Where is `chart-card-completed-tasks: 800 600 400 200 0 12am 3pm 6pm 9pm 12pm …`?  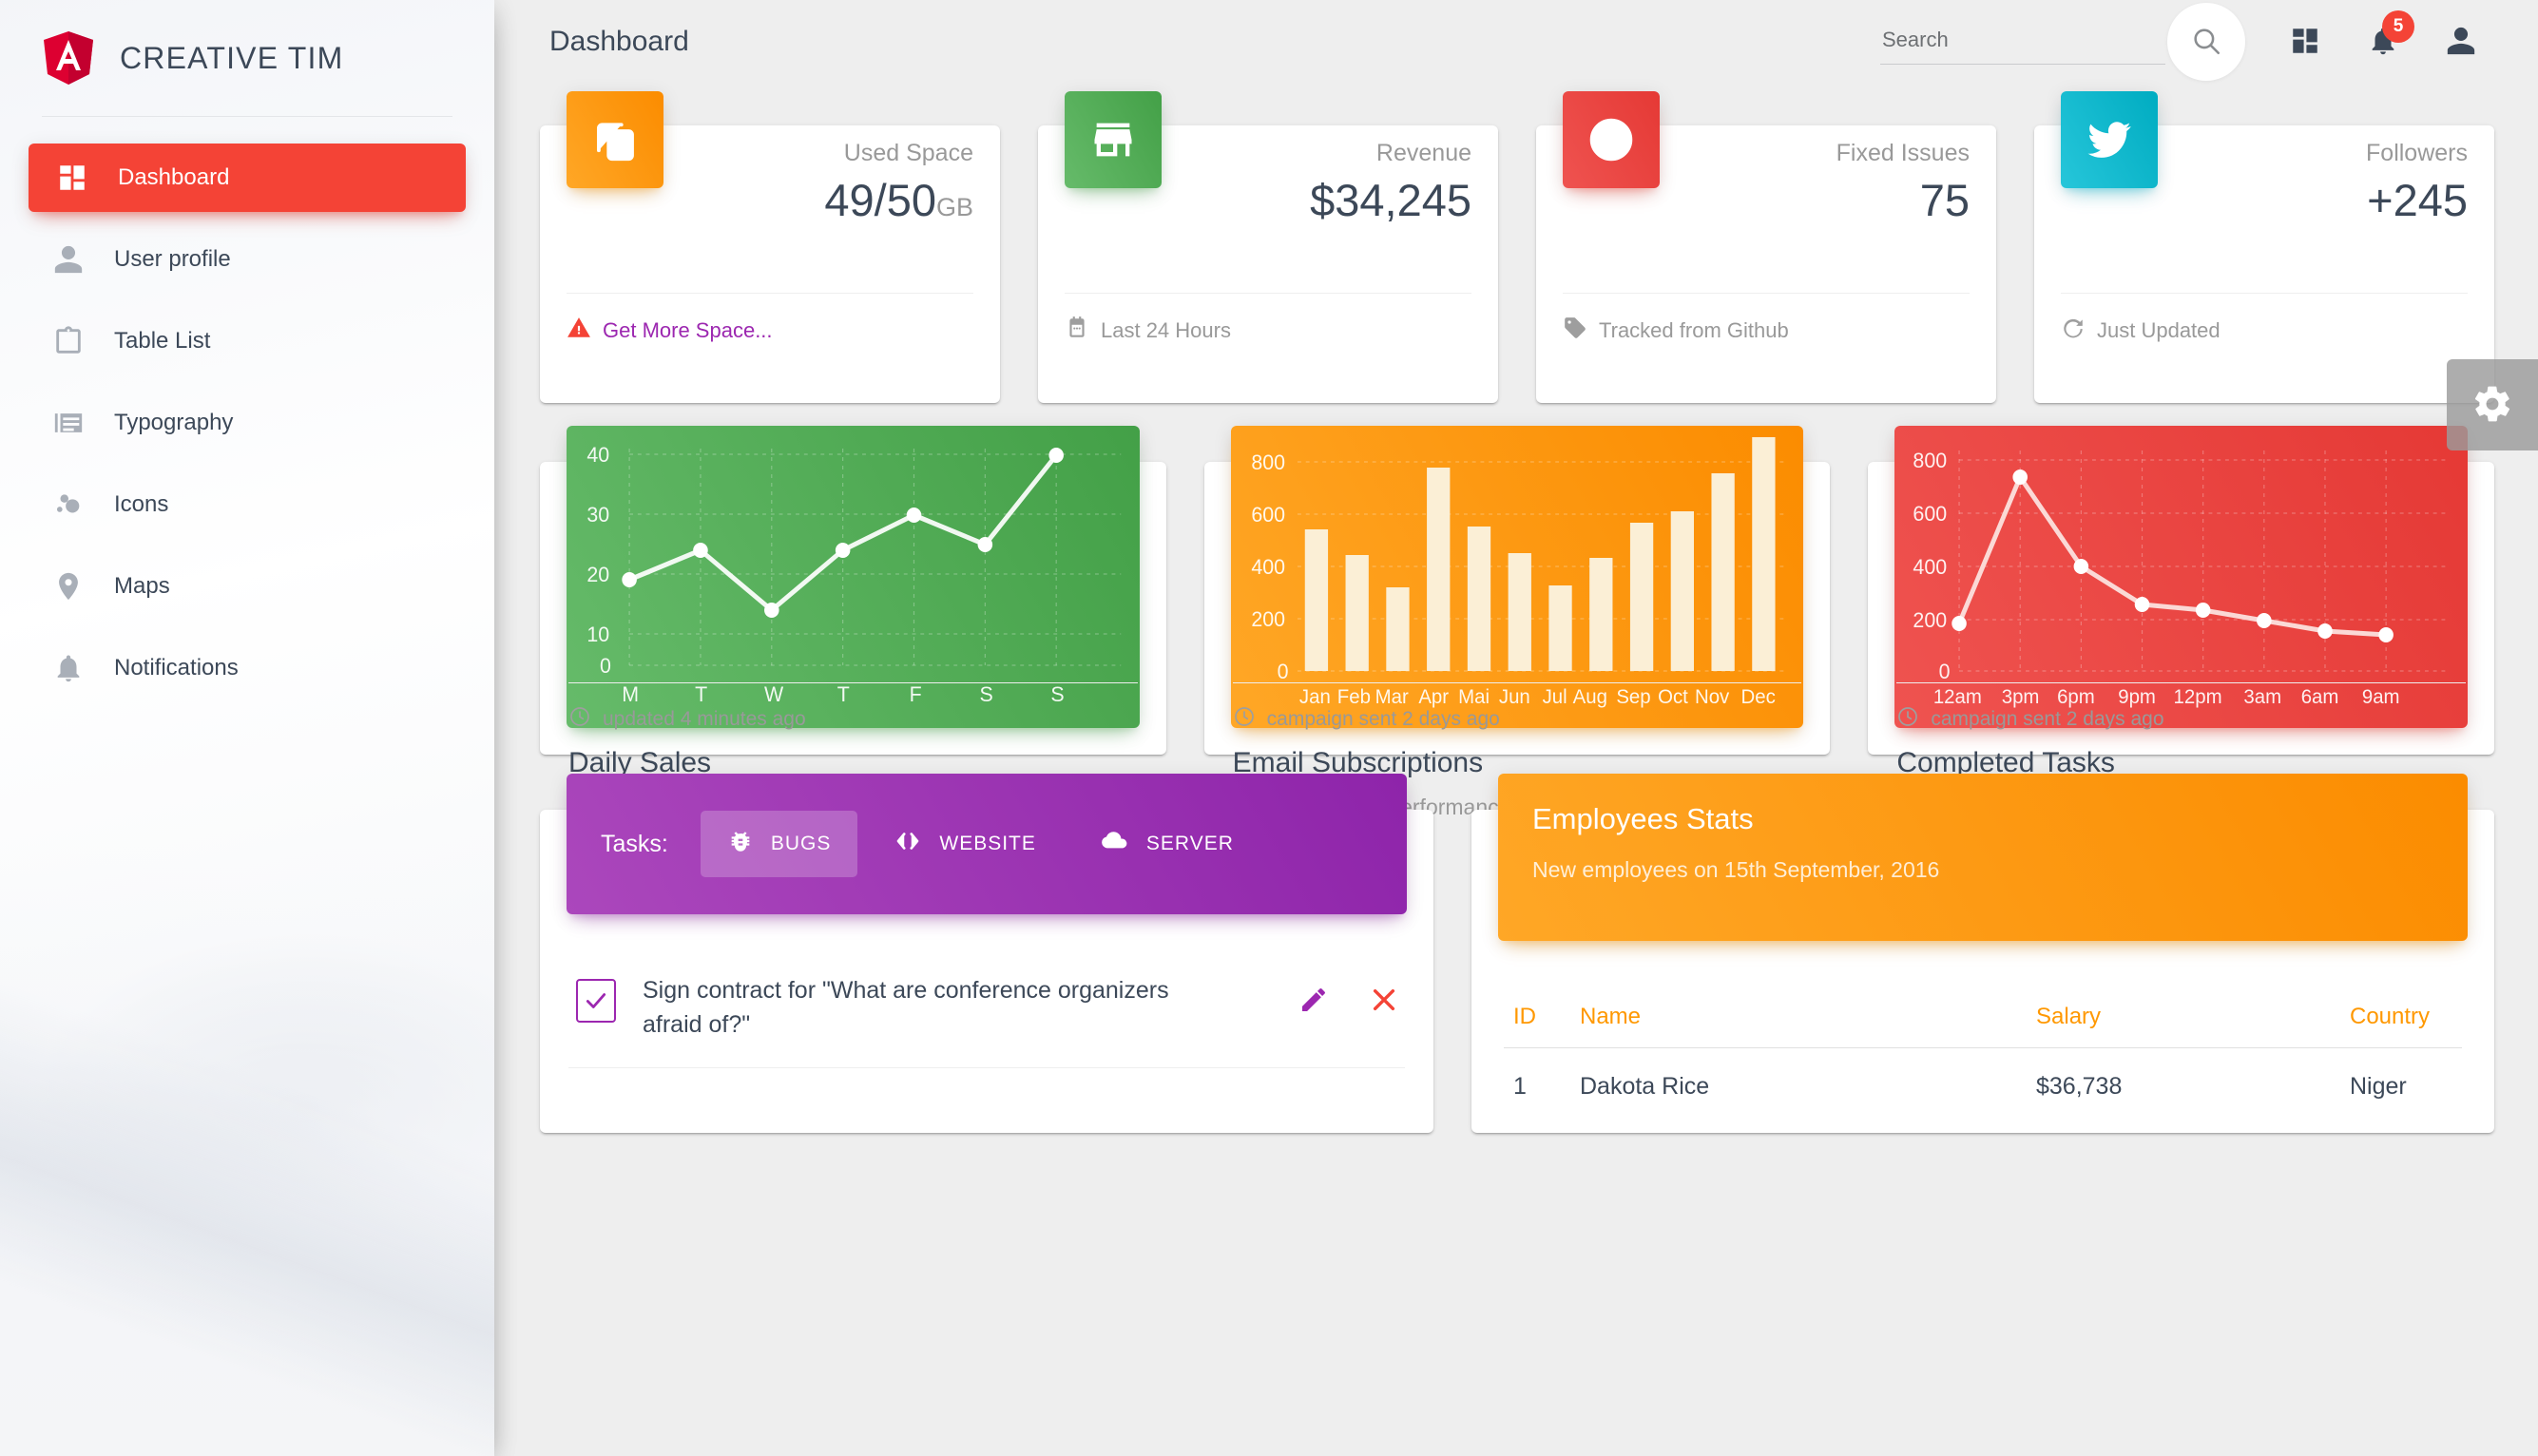
chart-card-completed-tasks: 800 600 400 200 0 12am 3pm 6pm 9pm 12pm … is located at coordinates (2181, 622).